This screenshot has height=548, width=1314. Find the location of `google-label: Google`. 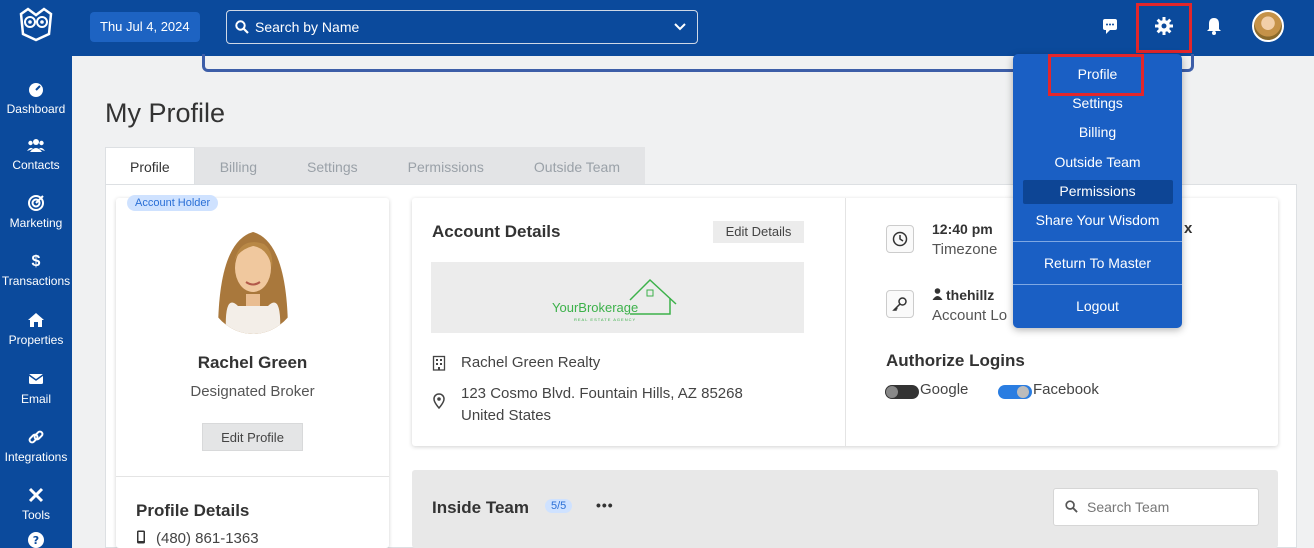

google-label: Google is located at coordinates (944, 389).